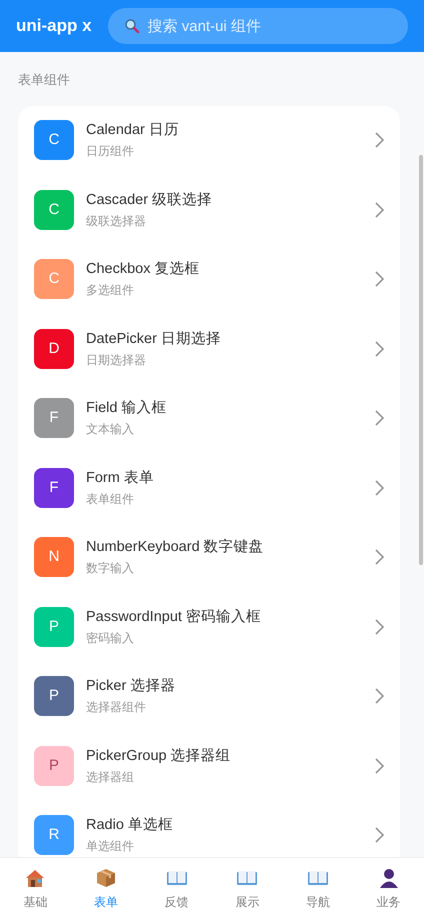 The image size is (424, 919). I want to click on item-subtitle: 日期选择器, so click(116, 360).